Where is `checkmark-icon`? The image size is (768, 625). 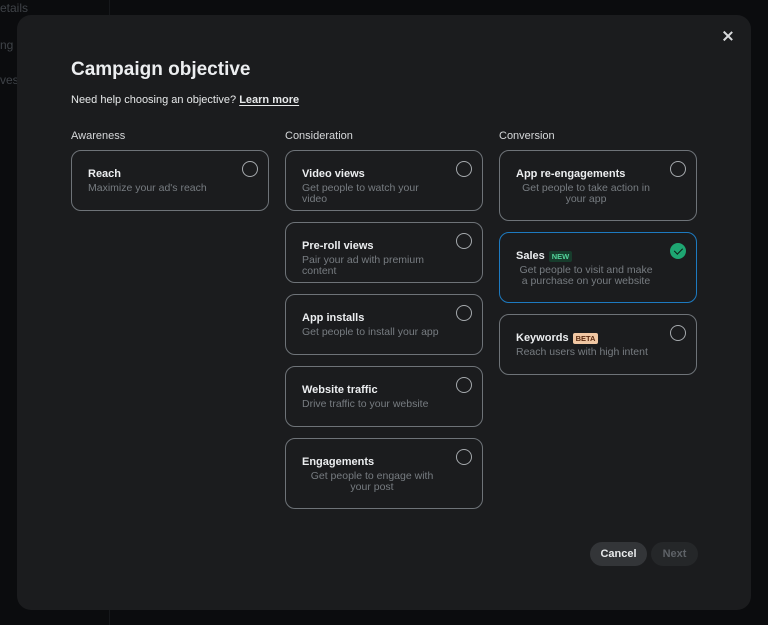 checkmark-icon is located at coordinates (678, 251).